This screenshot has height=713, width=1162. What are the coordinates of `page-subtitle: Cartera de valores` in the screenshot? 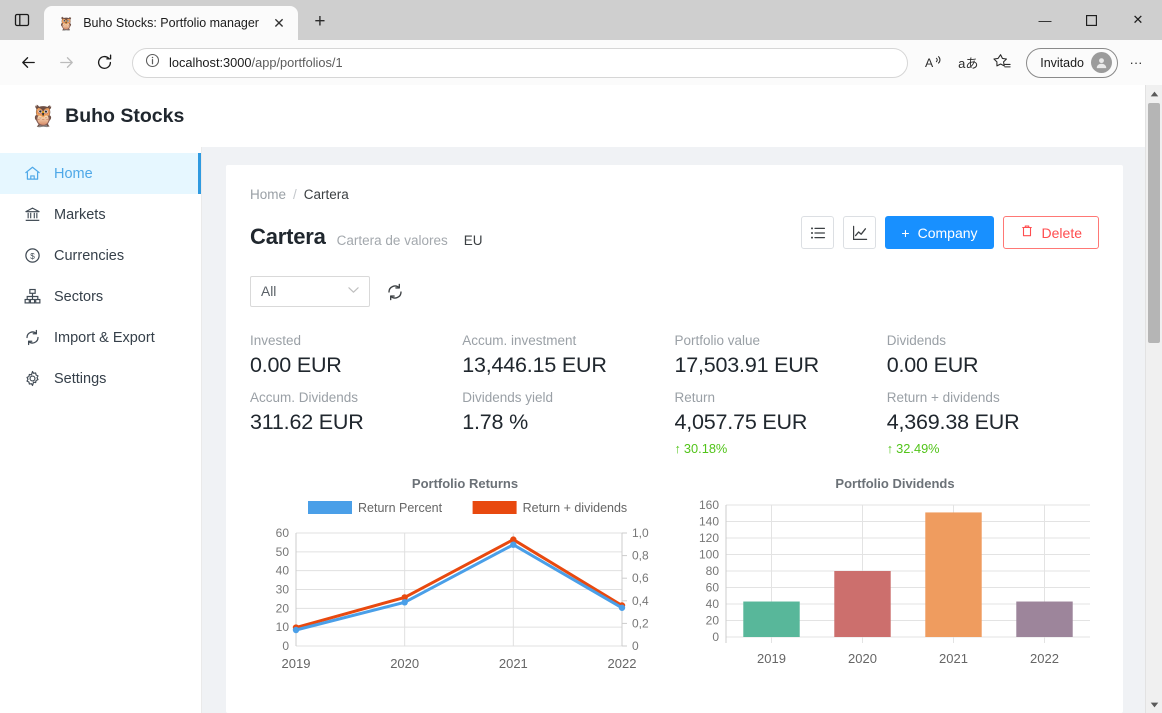 It's located at (392, 240).